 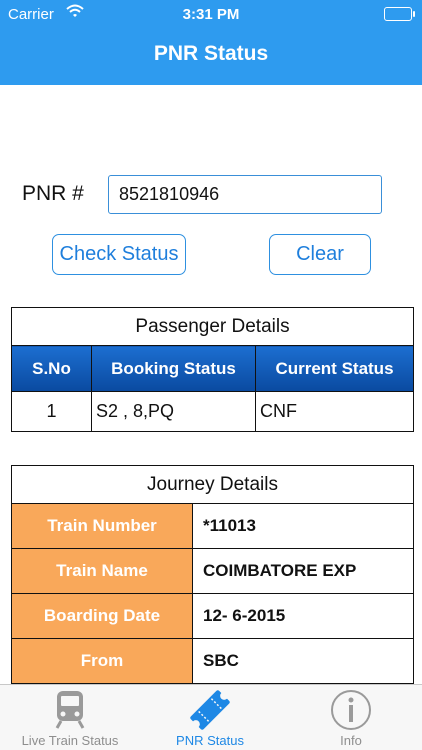 I want to click on table-row: Train Name COIMBATORE EXP, so click(x=212, y=571).